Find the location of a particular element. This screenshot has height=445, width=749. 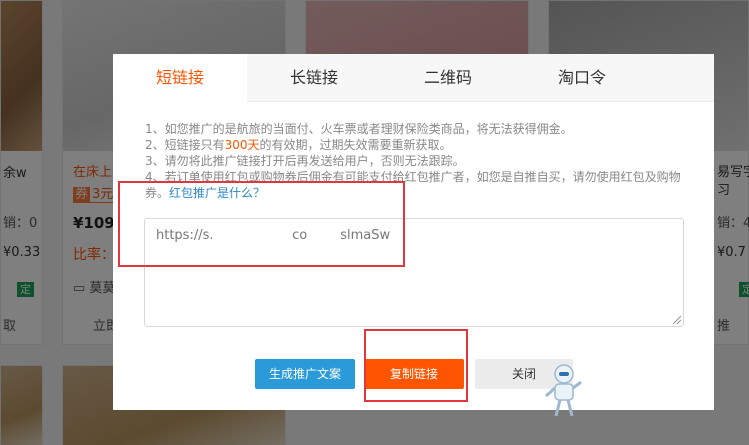

tab-qr-code: 二维码 is located at coordinates (448, 78).